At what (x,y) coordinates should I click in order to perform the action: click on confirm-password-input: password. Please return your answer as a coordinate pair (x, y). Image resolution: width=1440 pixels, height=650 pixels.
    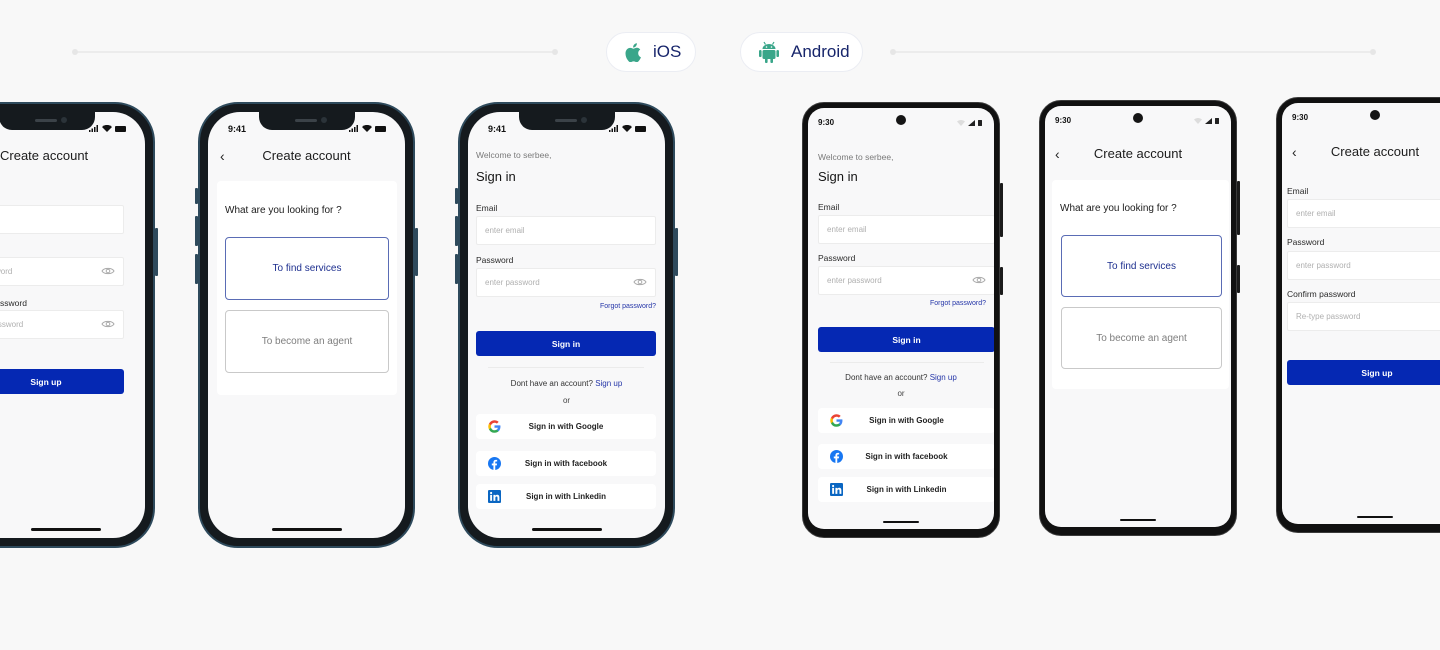
    Looking at the image, I should click on (62, 324).